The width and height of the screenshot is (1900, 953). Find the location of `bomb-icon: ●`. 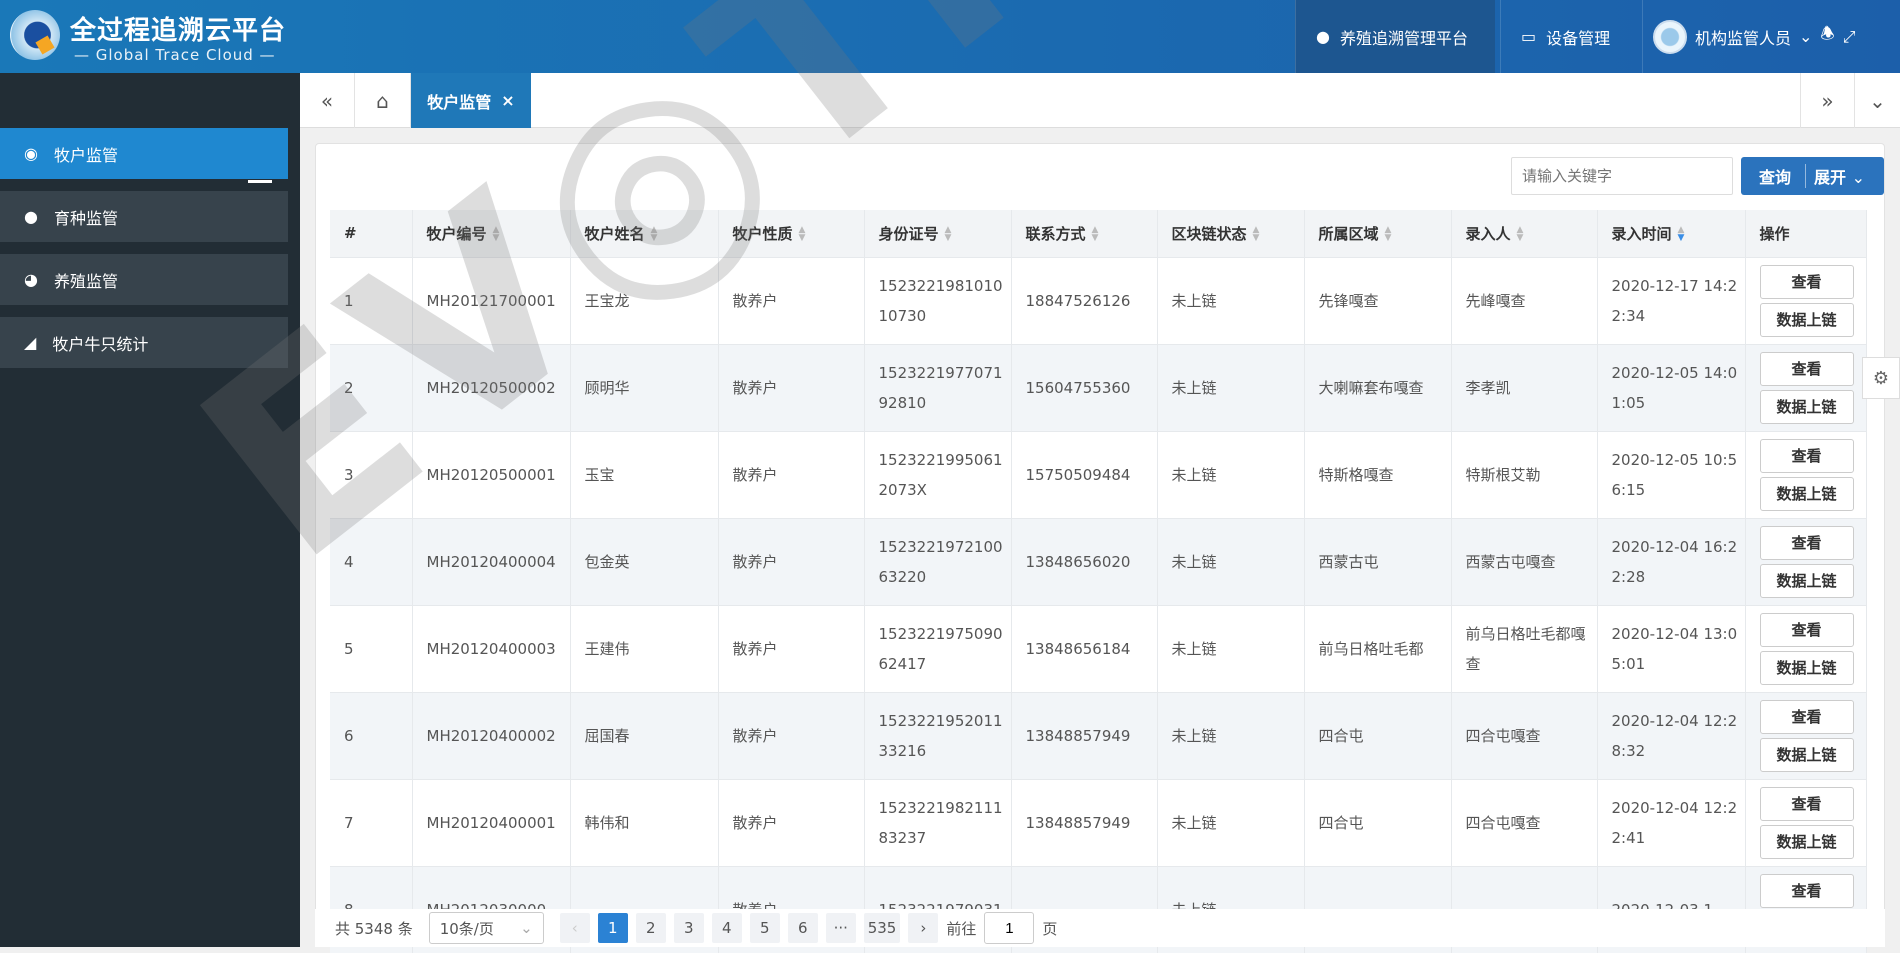

bomb-icon: ● is located at coordinates (31, 216).